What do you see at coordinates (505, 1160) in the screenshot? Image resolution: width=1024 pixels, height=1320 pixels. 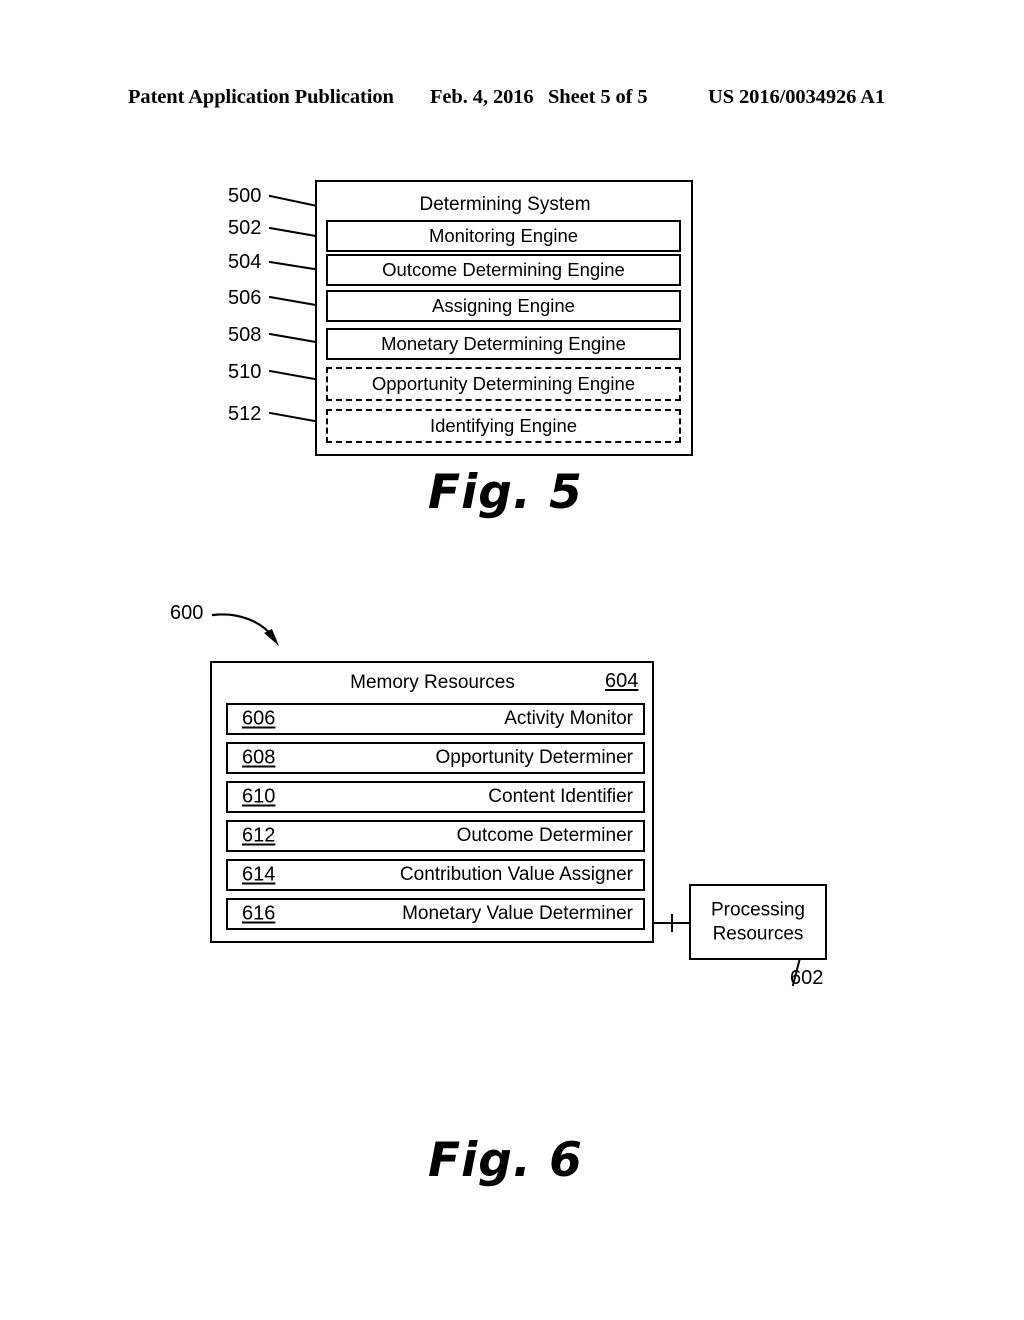 I see `figure-6-caption: Fig. 6` at bounding box center [505, 1160].